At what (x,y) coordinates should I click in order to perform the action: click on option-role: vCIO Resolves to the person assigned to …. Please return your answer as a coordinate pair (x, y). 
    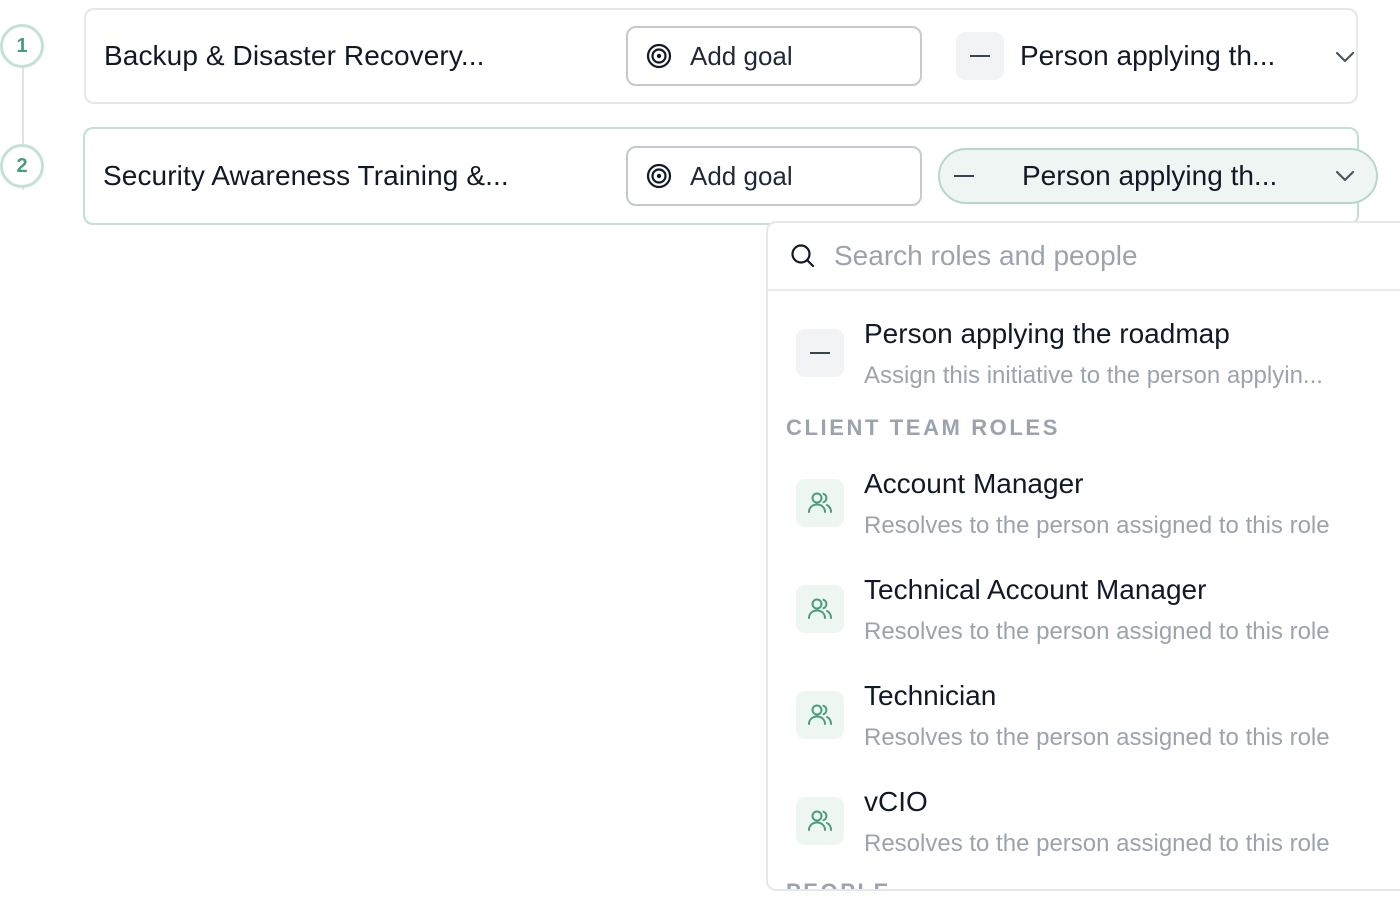
    Looking at the image, I should click on (1063, 822).